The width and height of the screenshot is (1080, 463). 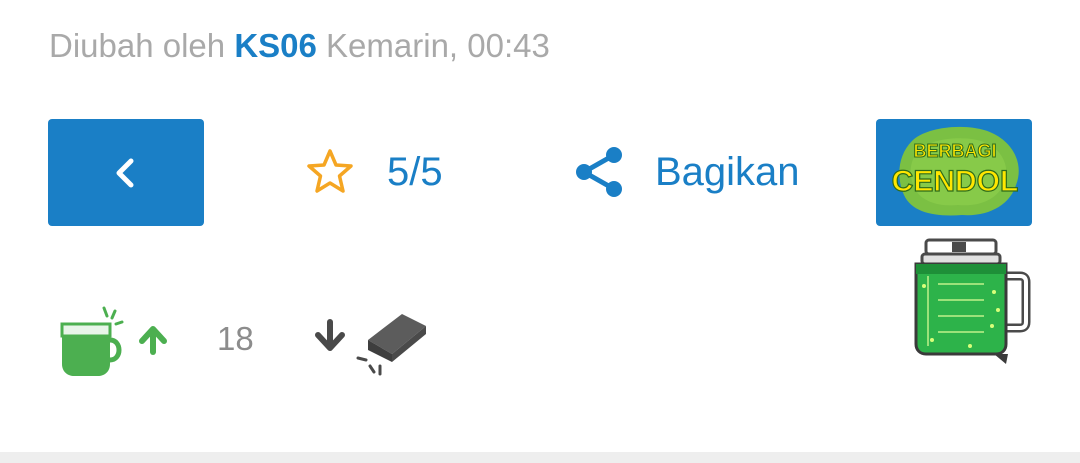 What do you see at coordinates (235, 338) in the screenshot?
I see `vote-count: 18` at bounding box center [235, 338].